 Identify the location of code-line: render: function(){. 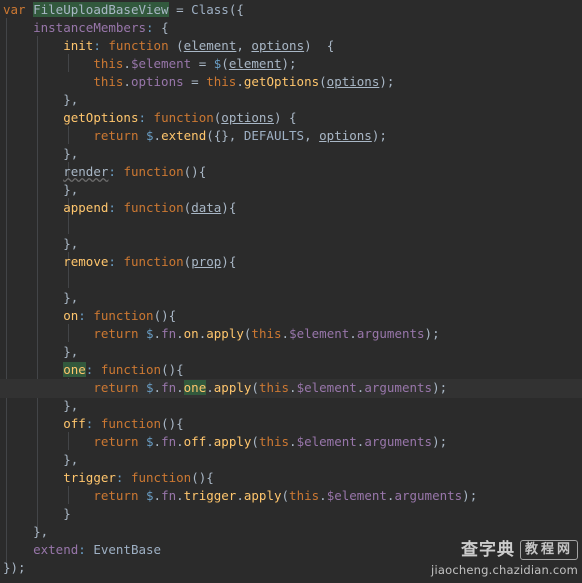
(135, 171).